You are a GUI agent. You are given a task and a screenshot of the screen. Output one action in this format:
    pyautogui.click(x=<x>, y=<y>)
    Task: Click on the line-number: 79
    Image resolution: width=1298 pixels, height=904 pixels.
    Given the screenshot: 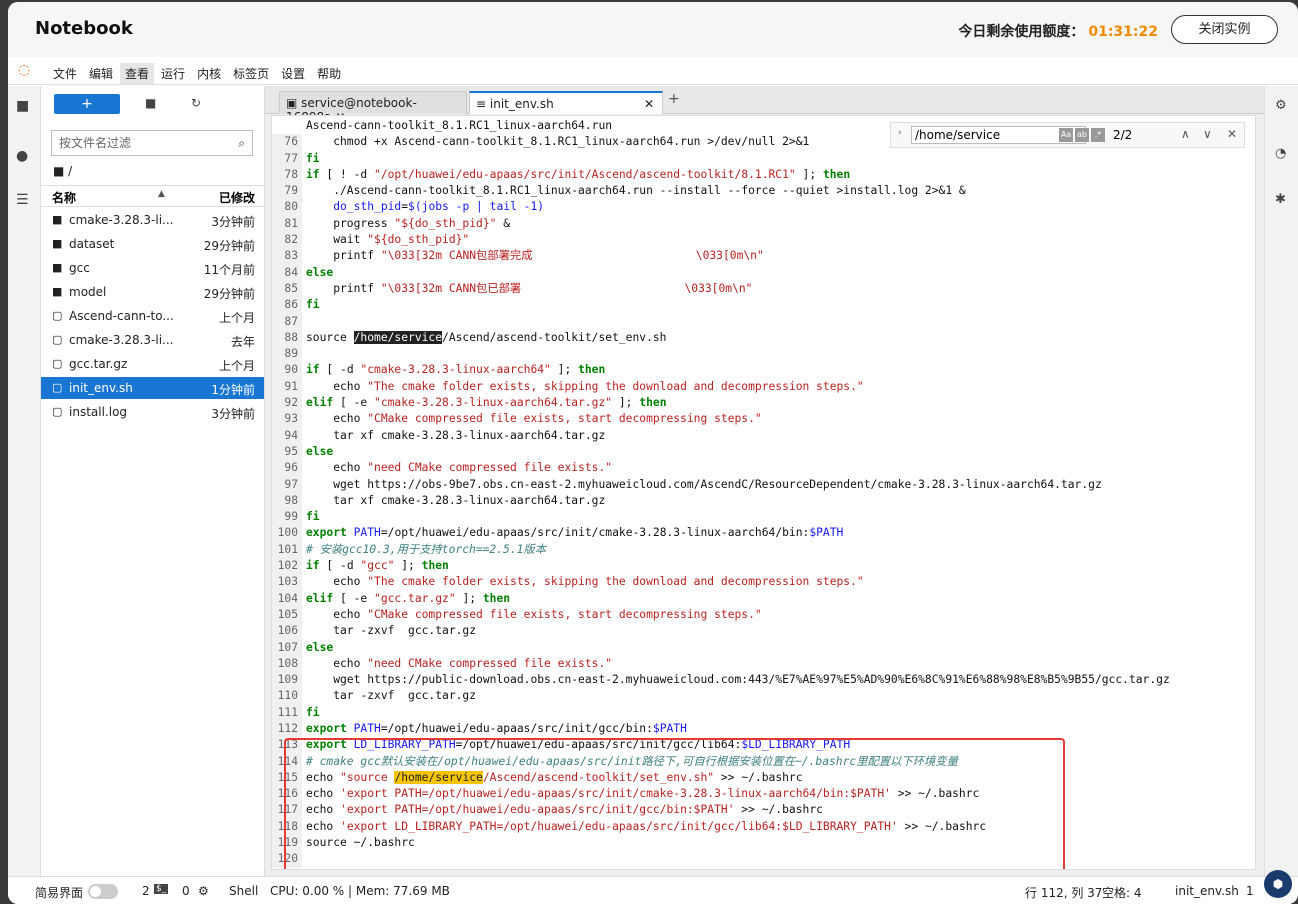 What is the action you would take?
    pyautogui.click(x=287, y=191)
    